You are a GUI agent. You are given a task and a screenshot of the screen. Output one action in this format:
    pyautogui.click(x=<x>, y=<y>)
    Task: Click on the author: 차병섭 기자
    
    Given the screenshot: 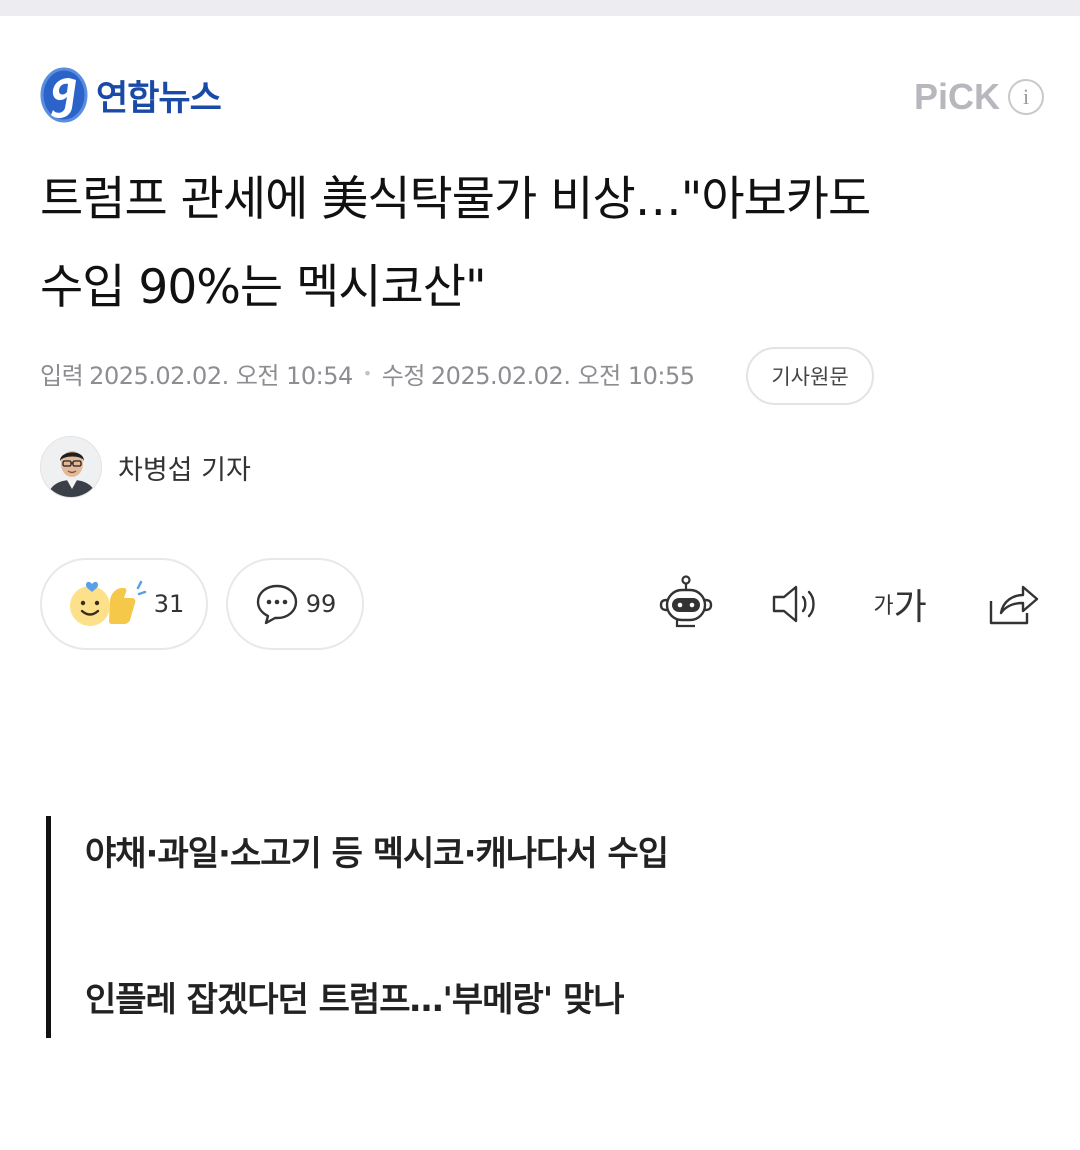 What is the action you would take?
    pyautogui.click(x=145, y=467)
    